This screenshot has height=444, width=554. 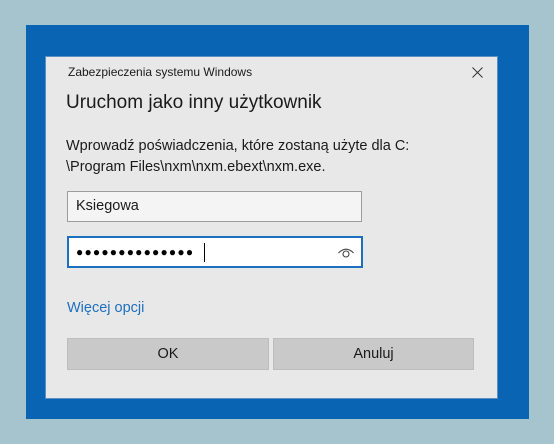 What do you see at coordinates (194, 102) in the screenshot?
I see `dialog-heading: Uruchom jako inny użytkownik` at bounding box center [194, 102].